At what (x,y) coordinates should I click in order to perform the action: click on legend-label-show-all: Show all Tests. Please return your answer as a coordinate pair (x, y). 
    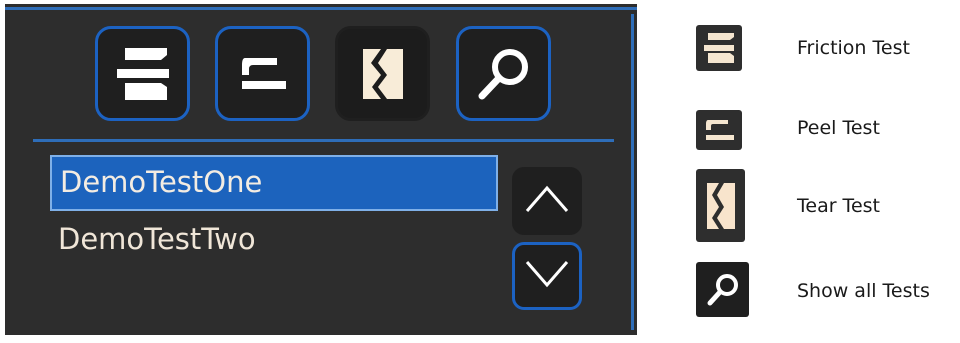
    Looking at the image, I should click on (863, 291).